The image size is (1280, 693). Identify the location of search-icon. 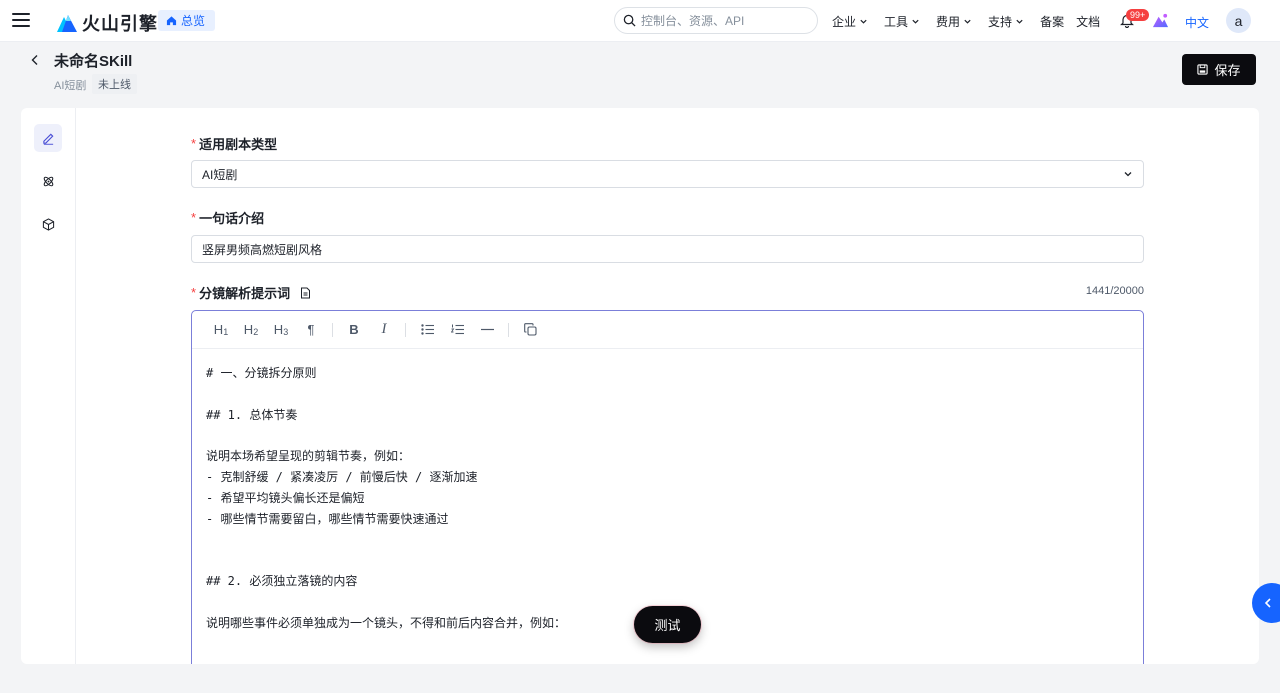
(629, 20).